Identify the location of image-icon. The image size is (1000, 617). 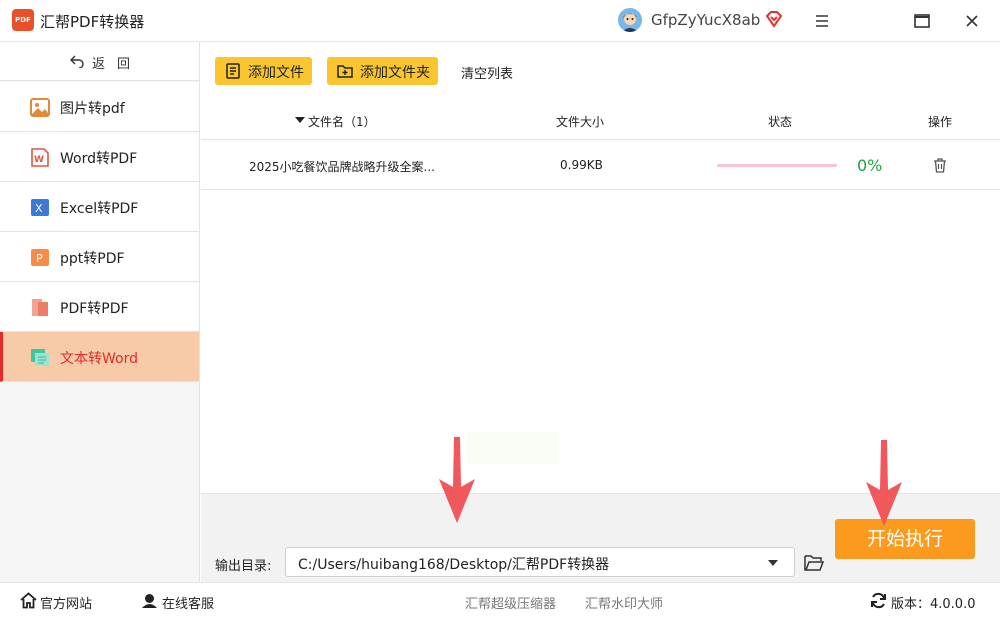
(40, 107).